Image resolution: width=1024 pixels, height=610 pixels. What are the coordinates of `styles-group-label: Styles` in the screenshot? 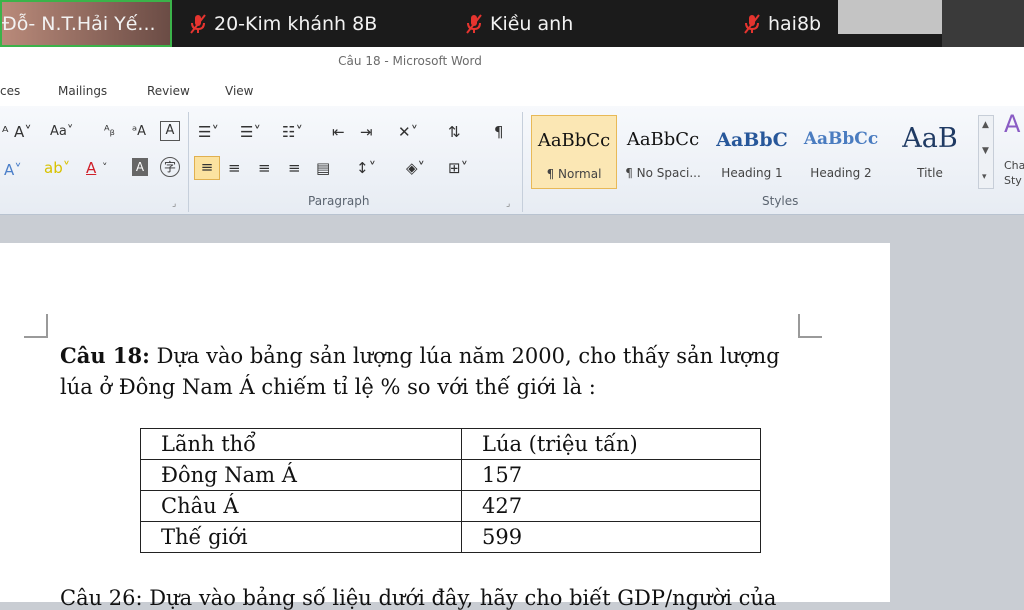 It's located at (780, 201).